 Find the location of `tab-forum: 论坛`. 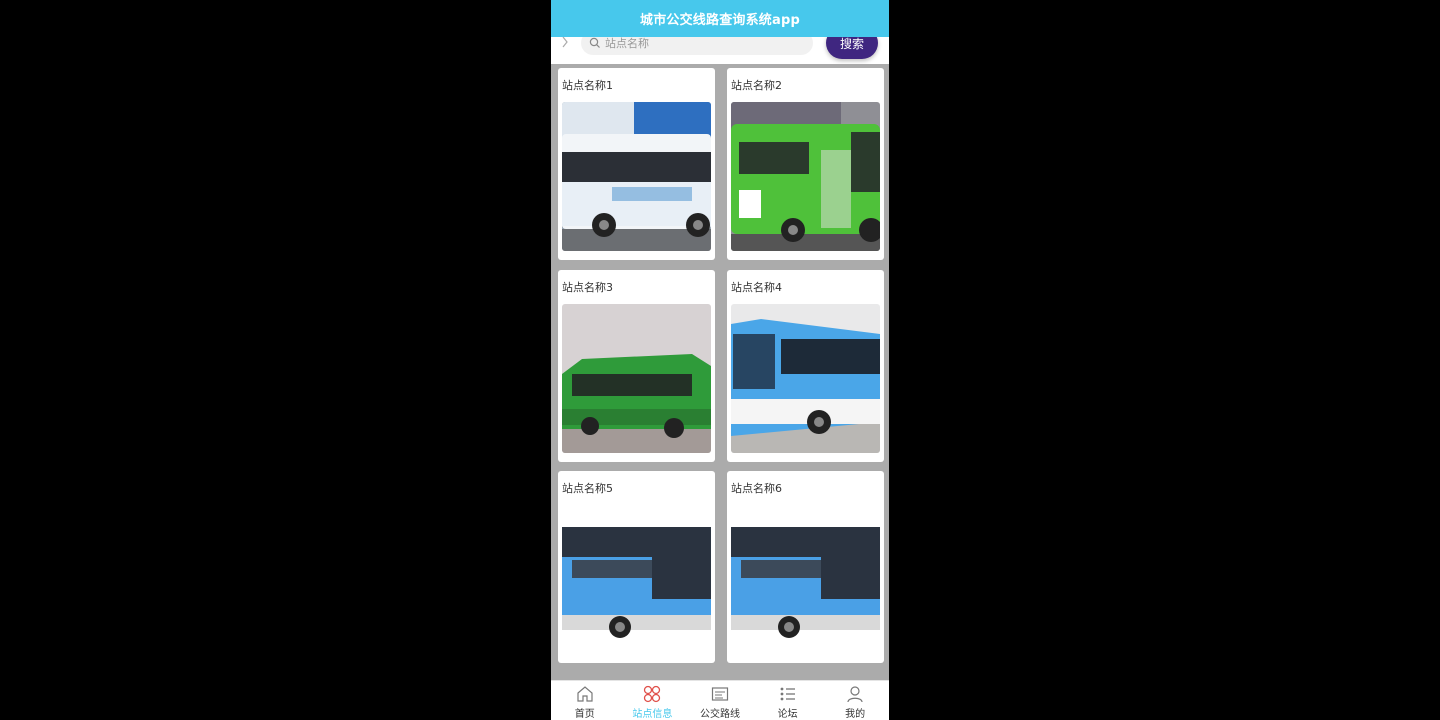

tab-forum: 论坛 is located at coordinates (788, 700).